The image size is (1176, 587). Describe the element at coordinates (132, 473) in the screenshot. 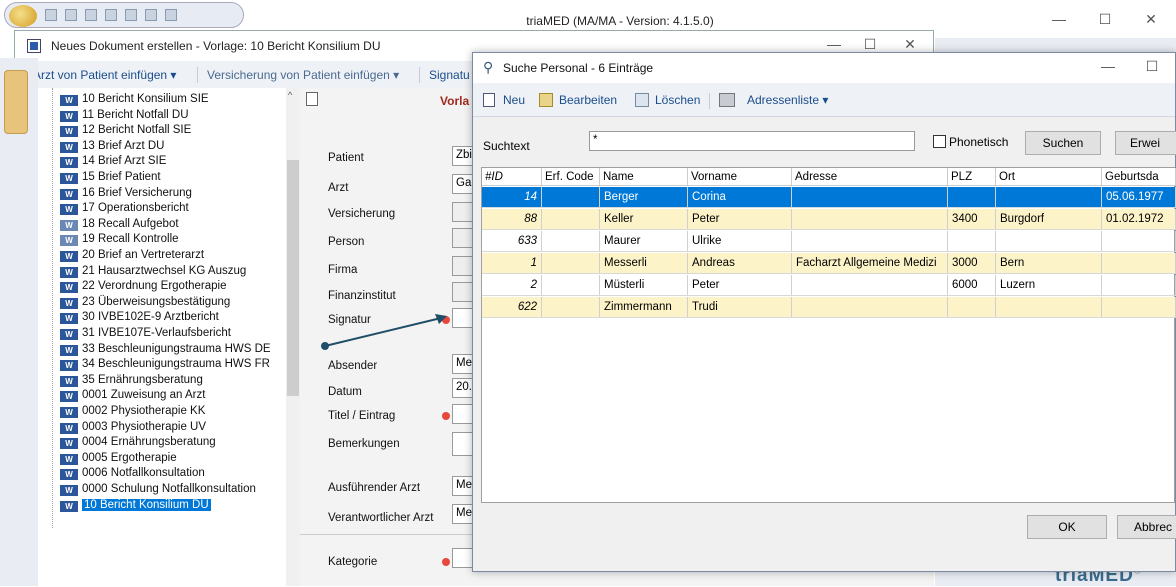

I see `tree-item: W 0006 Notfallkonsultation` at that location.